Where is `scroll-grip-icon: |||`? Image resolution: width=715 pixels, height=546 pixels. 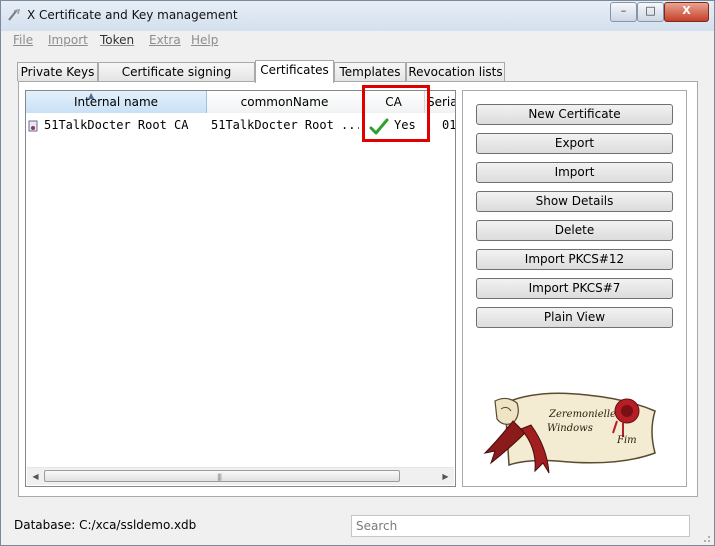 scroll-grip-icon: ||| is located at coordinates (219, 477).